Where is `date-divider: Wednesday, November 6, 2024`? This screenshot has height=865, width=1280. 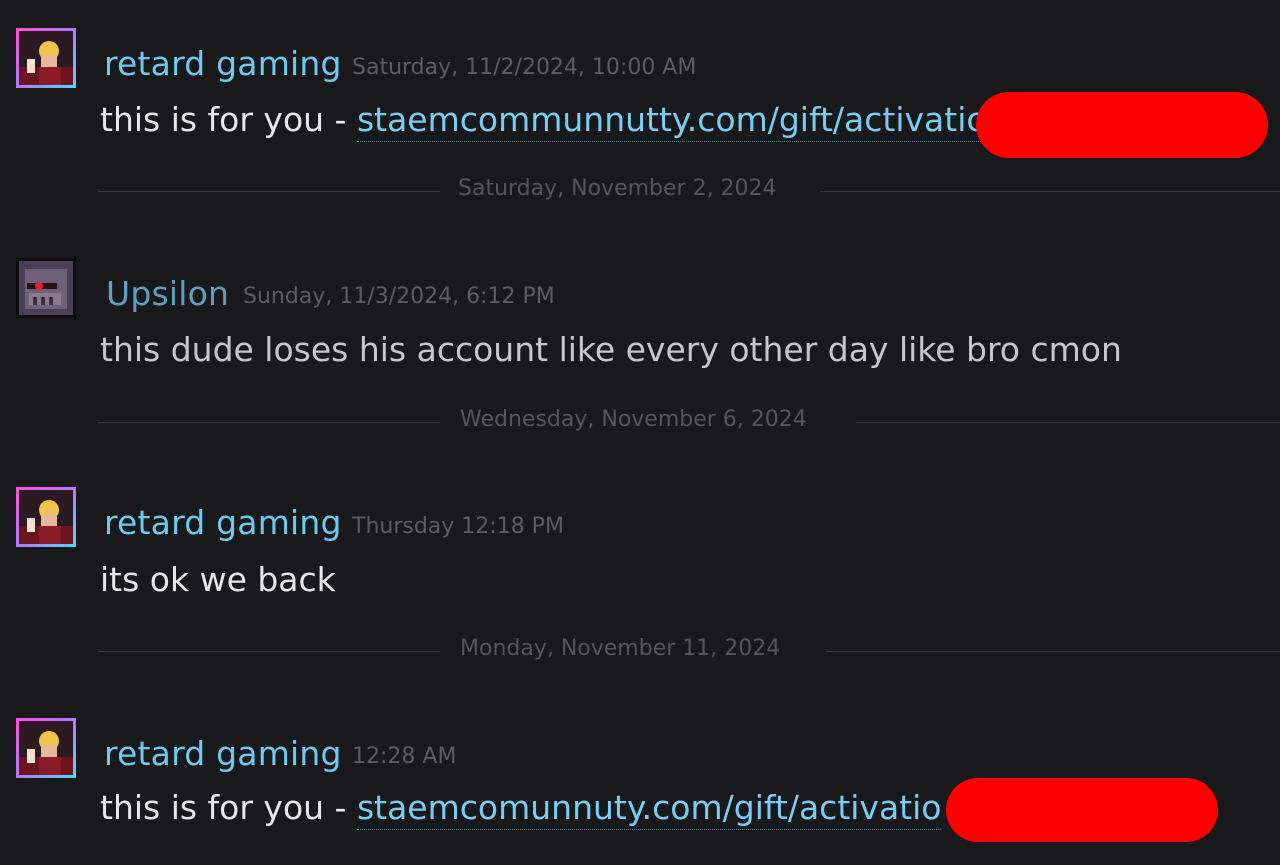
date-divider: Wednesday, November 6, 2024 is located at coordinates (689, 422).